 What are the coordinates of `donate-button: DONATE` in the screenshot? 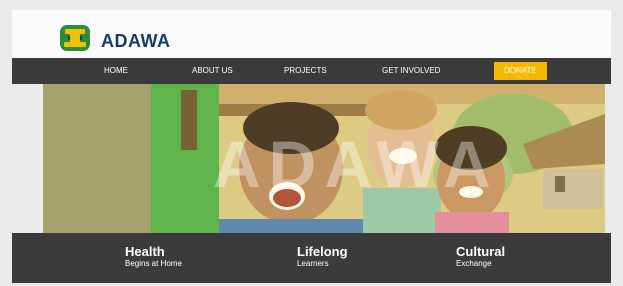 It's located at (520, 71).